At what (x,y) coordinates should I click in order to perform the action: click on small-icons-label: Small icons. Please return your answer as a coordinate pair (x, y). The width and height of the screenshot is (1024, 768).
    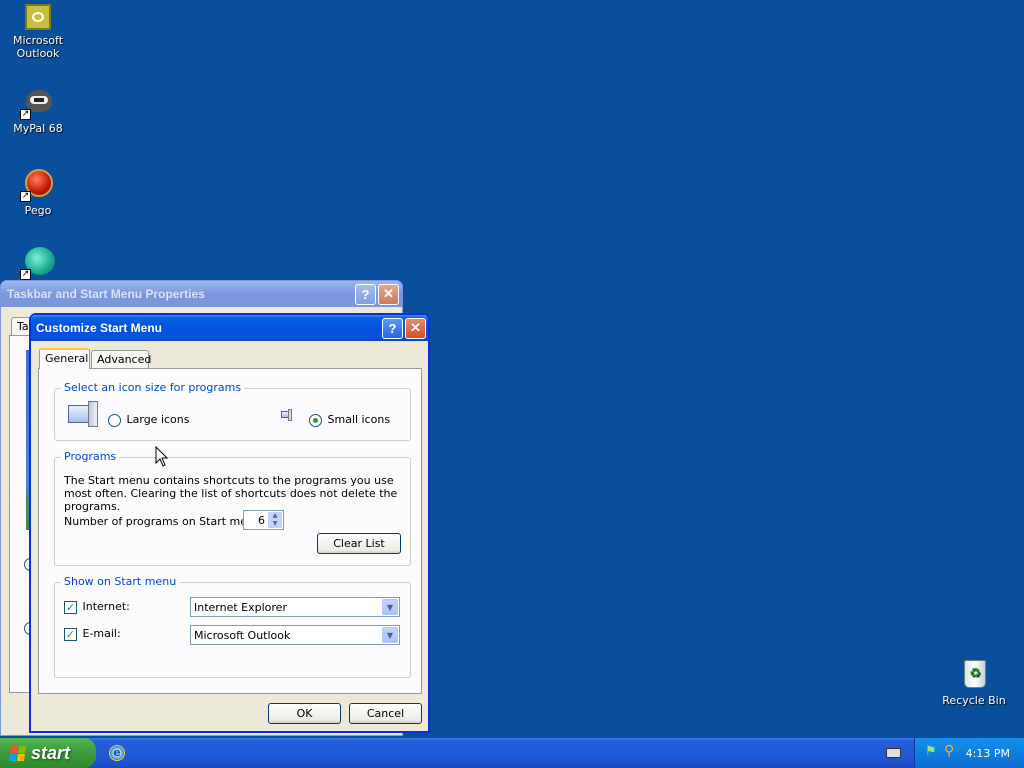
    Looking at the image, I should click on (359, 419).